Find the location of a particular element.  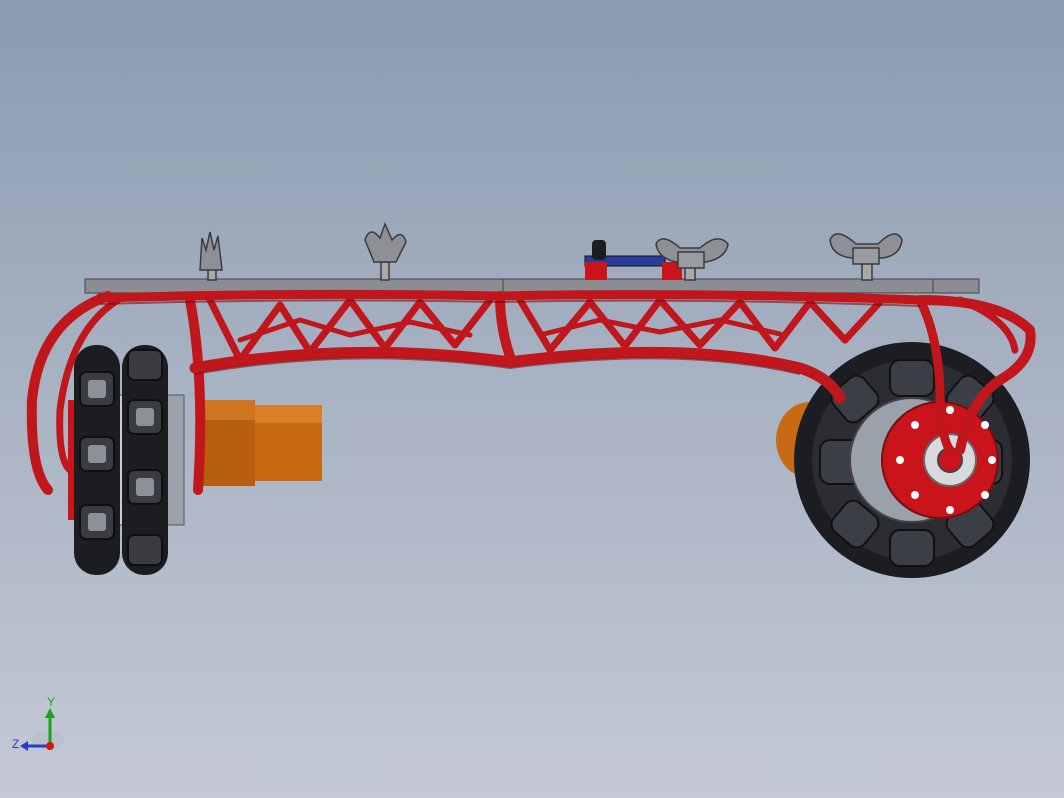

z-axis-label: Z is located at coordinates (15, 744).